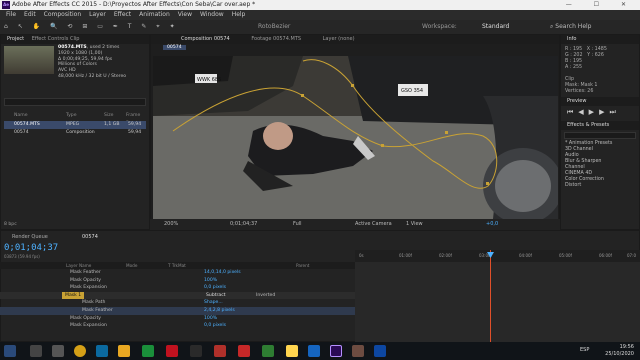 The image size is (640, 360). I want to click on tab-composition: Composition 00574, so click(205, 39).